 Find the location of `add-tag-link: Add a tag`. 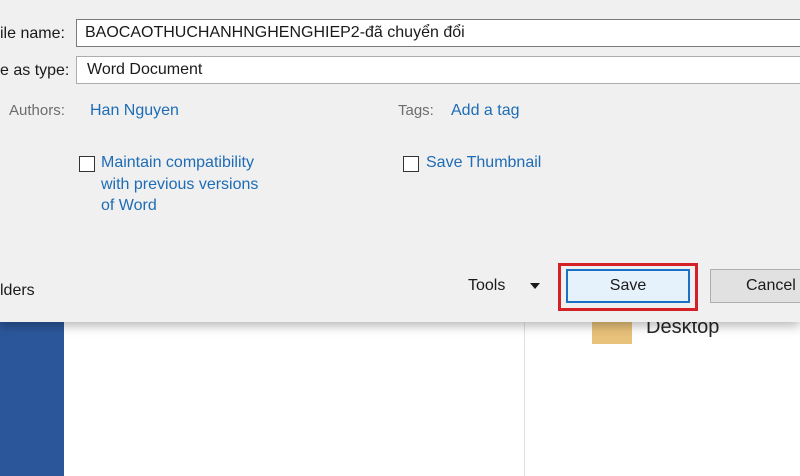

add-tag-link: Add a tag is located at coordinates (485, 111).